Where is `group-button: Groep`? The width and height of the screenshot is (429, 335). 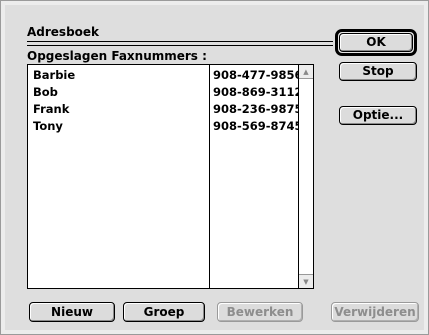
group-button: Groep is located at coordinates (164, 312).